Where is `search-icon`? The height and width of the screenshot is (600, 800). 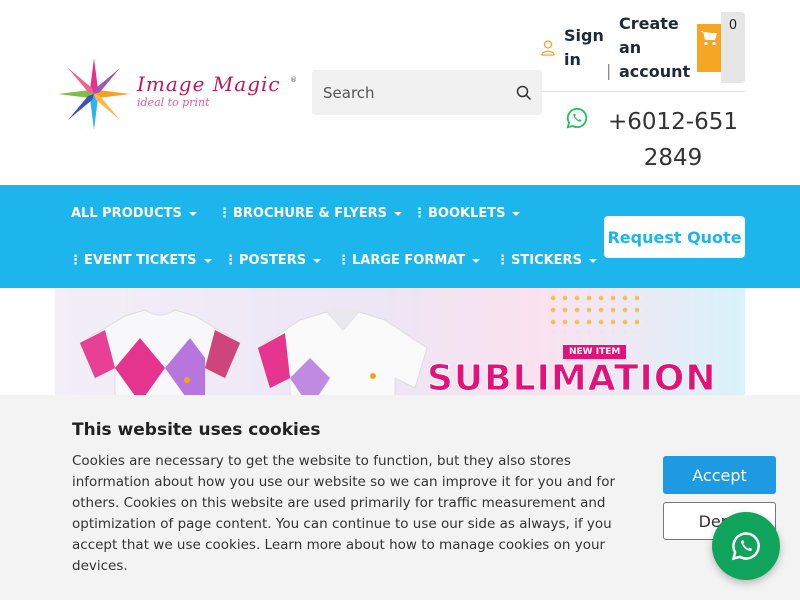 search-icon is located at coordinates (524, 92).